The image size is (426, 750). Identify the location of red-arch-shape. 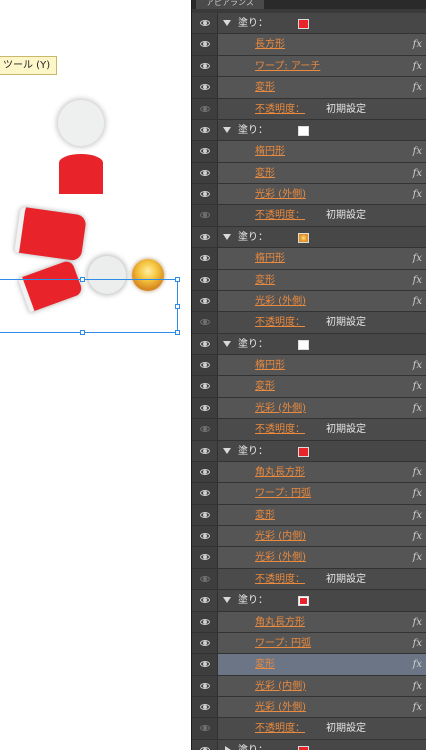
(81, 174).